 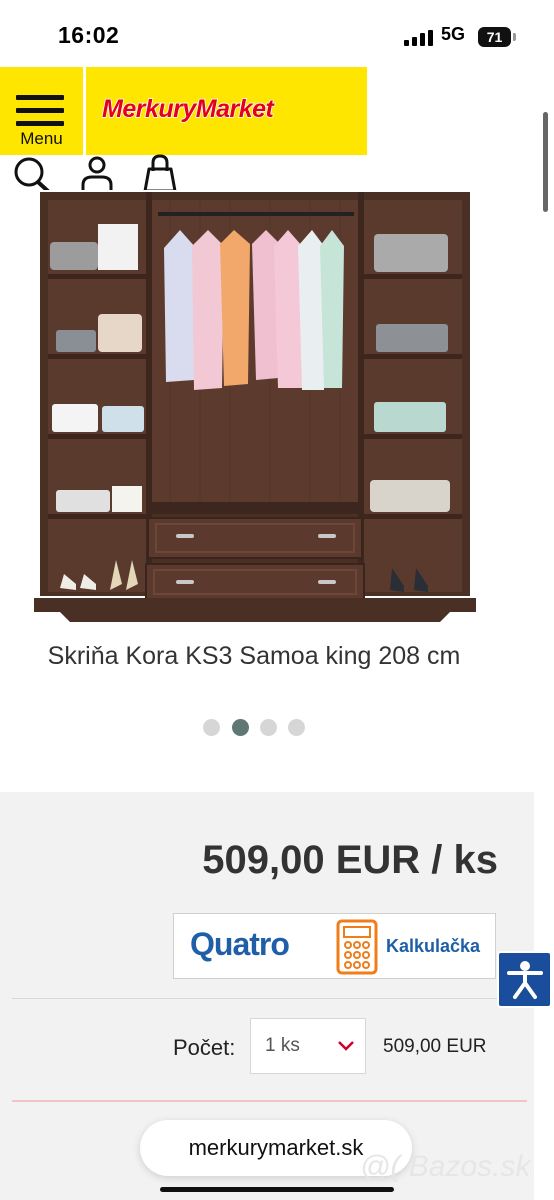 What do you see at coordinates (204, 1047) in the screenshot?
I see `quantity-label: Počet:` at bounding box center [204, 1047].